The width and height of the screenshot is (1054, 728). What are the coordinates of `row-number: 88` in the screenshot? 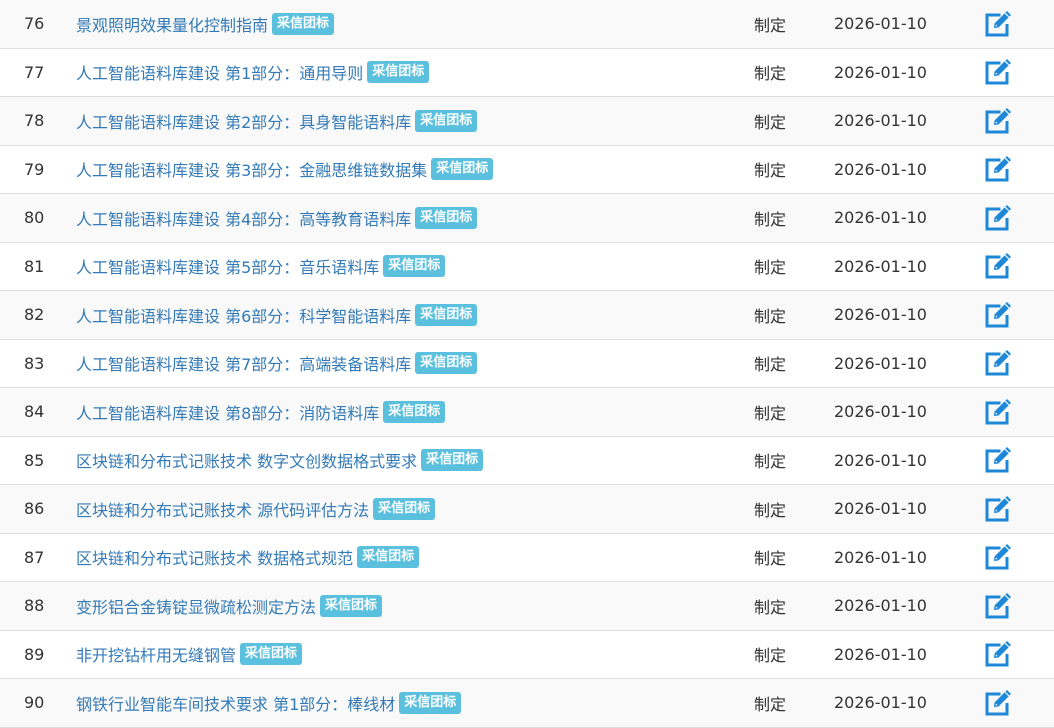 It's located at (34, 606).